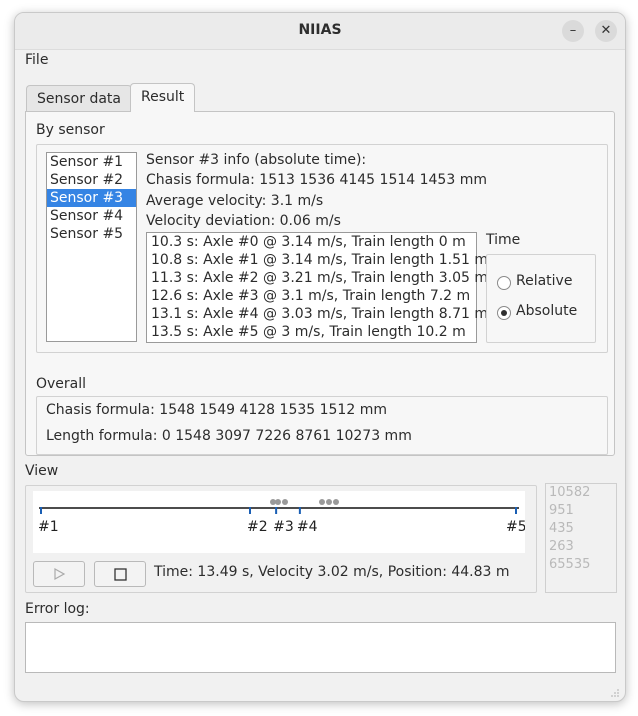 This screenshot has width=638, height=716. Describe the element at coordinates (256, 160) in the screenshot. I see `sensor-info-title: Sensor #3 info (absolute time):` at that location.